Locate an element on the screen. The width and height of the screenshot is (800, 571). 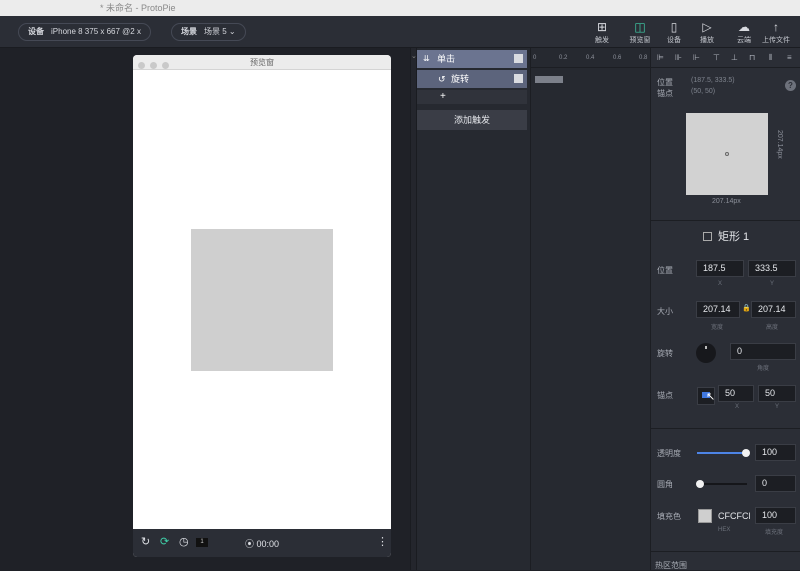
size-width-input: 207.14 is located at coordinates (718, 309).